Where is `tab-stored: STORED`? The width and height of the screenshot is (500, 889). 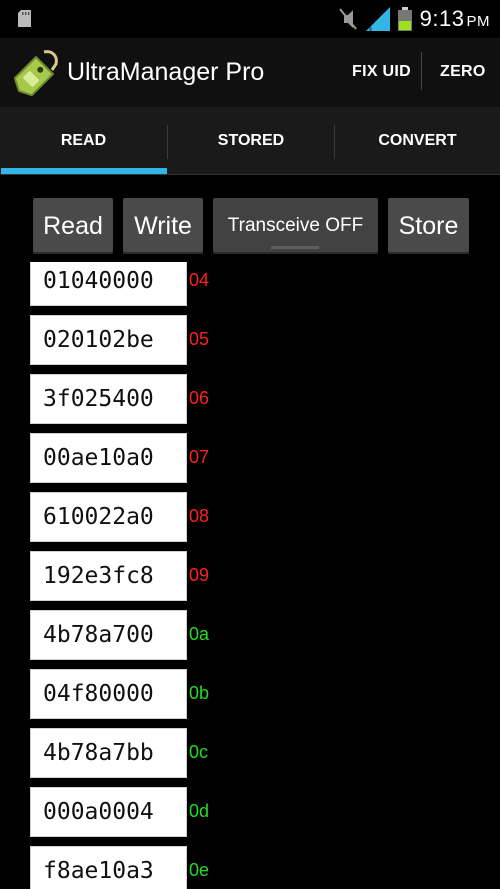
tab-stored: STORED is located at coordinates (251, 140).